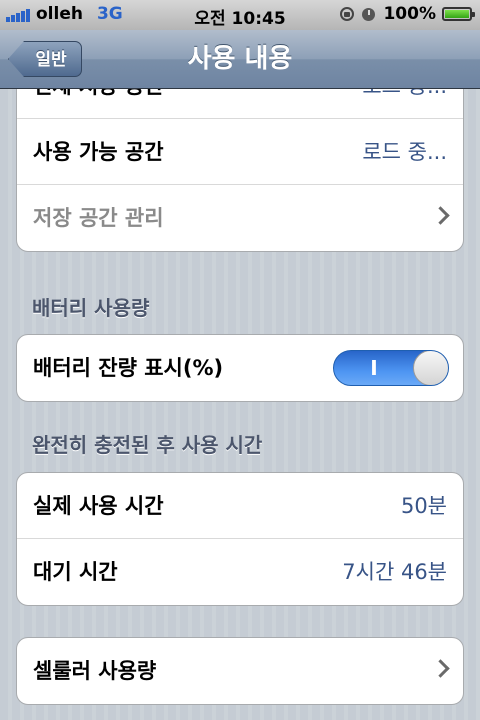  What do you see at coordinates (240, 572) in the screenshot?
I see `standby-row: 대기 시간 7시간 46분` at bounding box center [240, 572].